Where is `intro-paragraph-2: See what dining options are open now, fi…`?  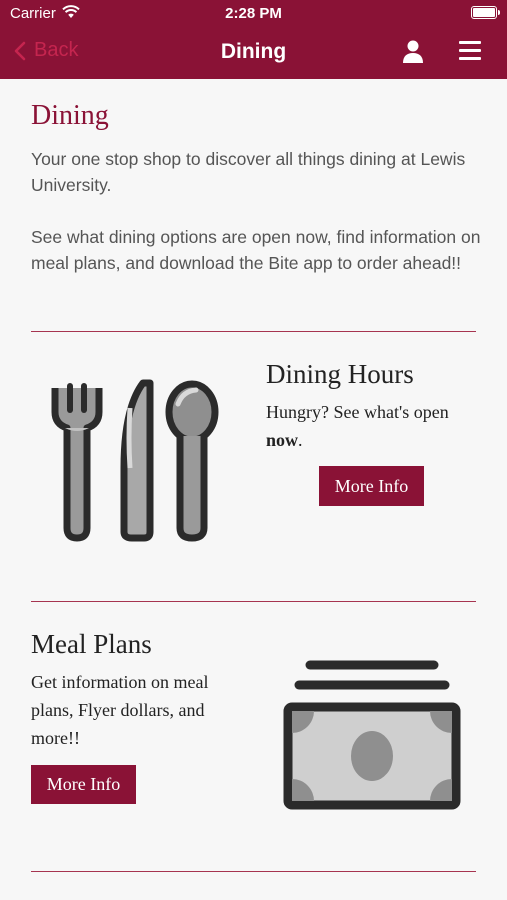
intro-paragraph-2: See what dining options are open now, fi… is located at coordinates (256, 250).